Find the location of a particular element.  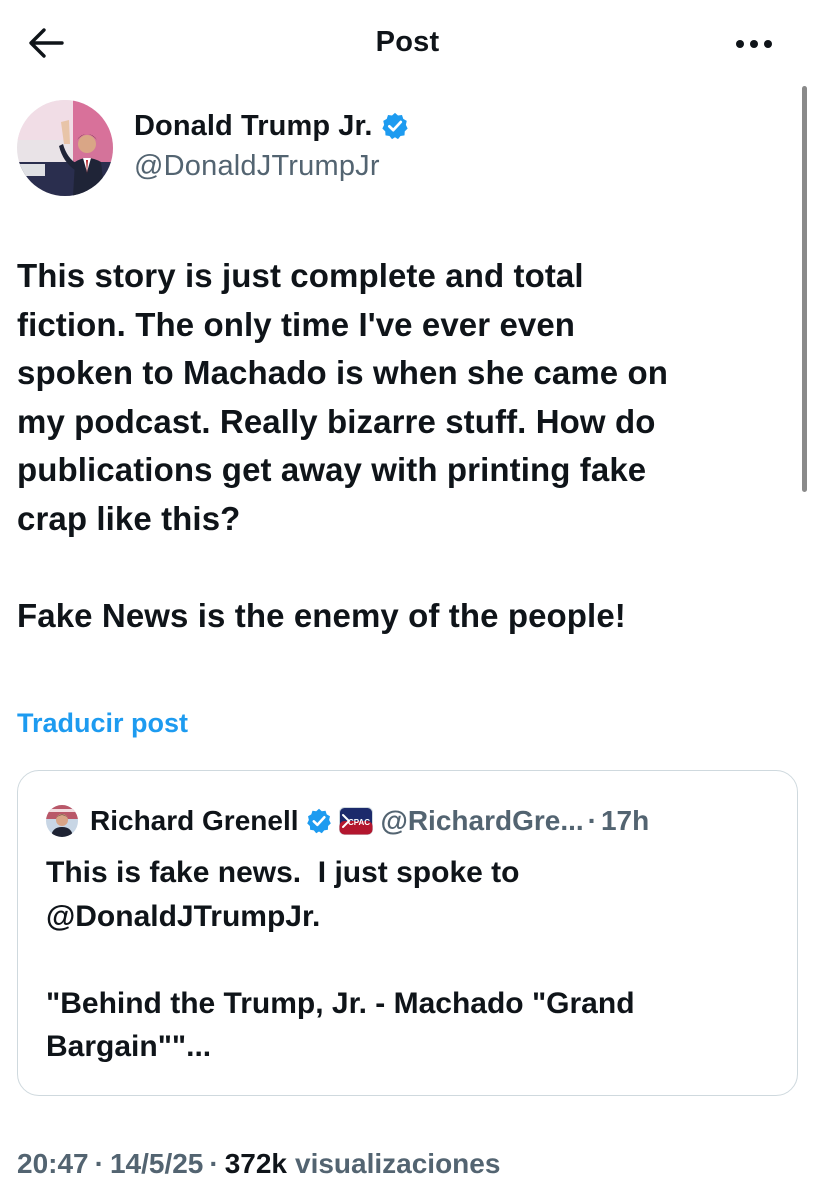

author-handle: @DonaldJTrumpJr is located at coordinates (257, 166).